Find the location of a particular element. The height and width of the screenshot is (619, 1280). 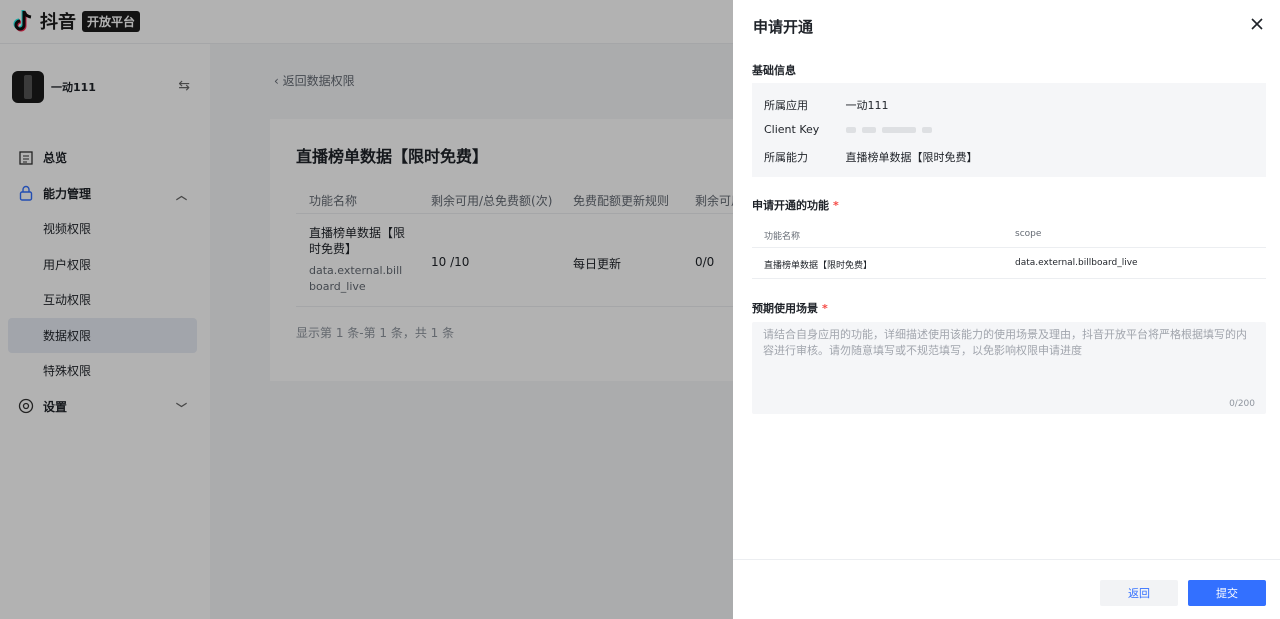

basic-info-heading: 基础信息 is located at coordinates (774, 70).